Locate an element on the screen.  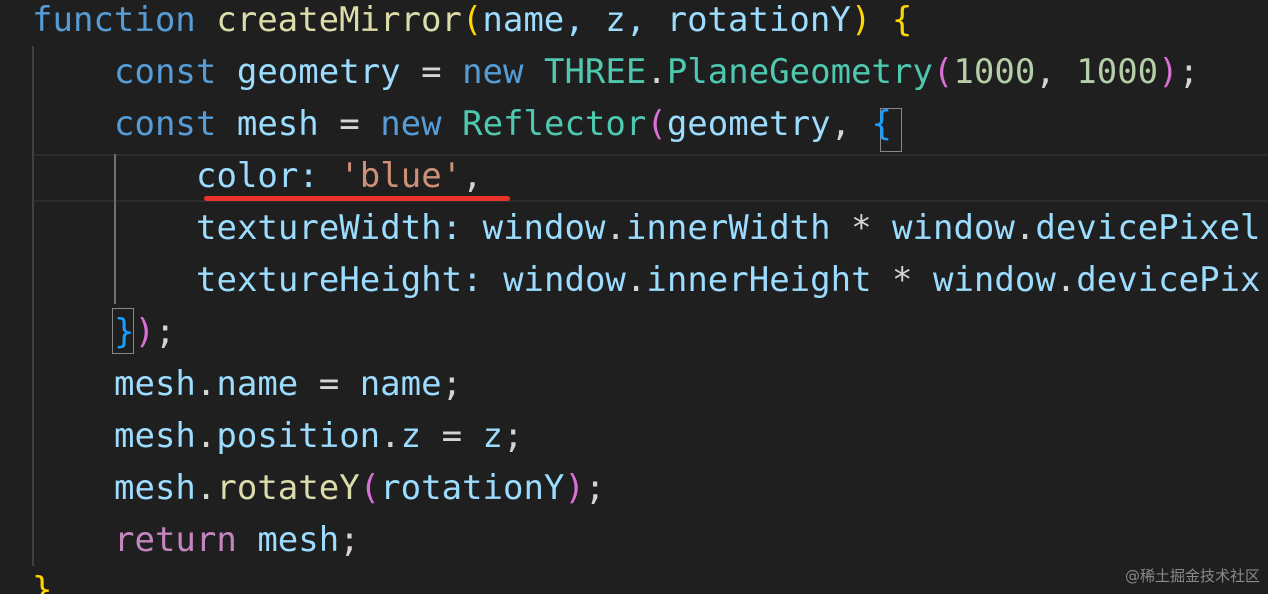
property-devicepix: devicePix is located at coordinates (1168, 280).